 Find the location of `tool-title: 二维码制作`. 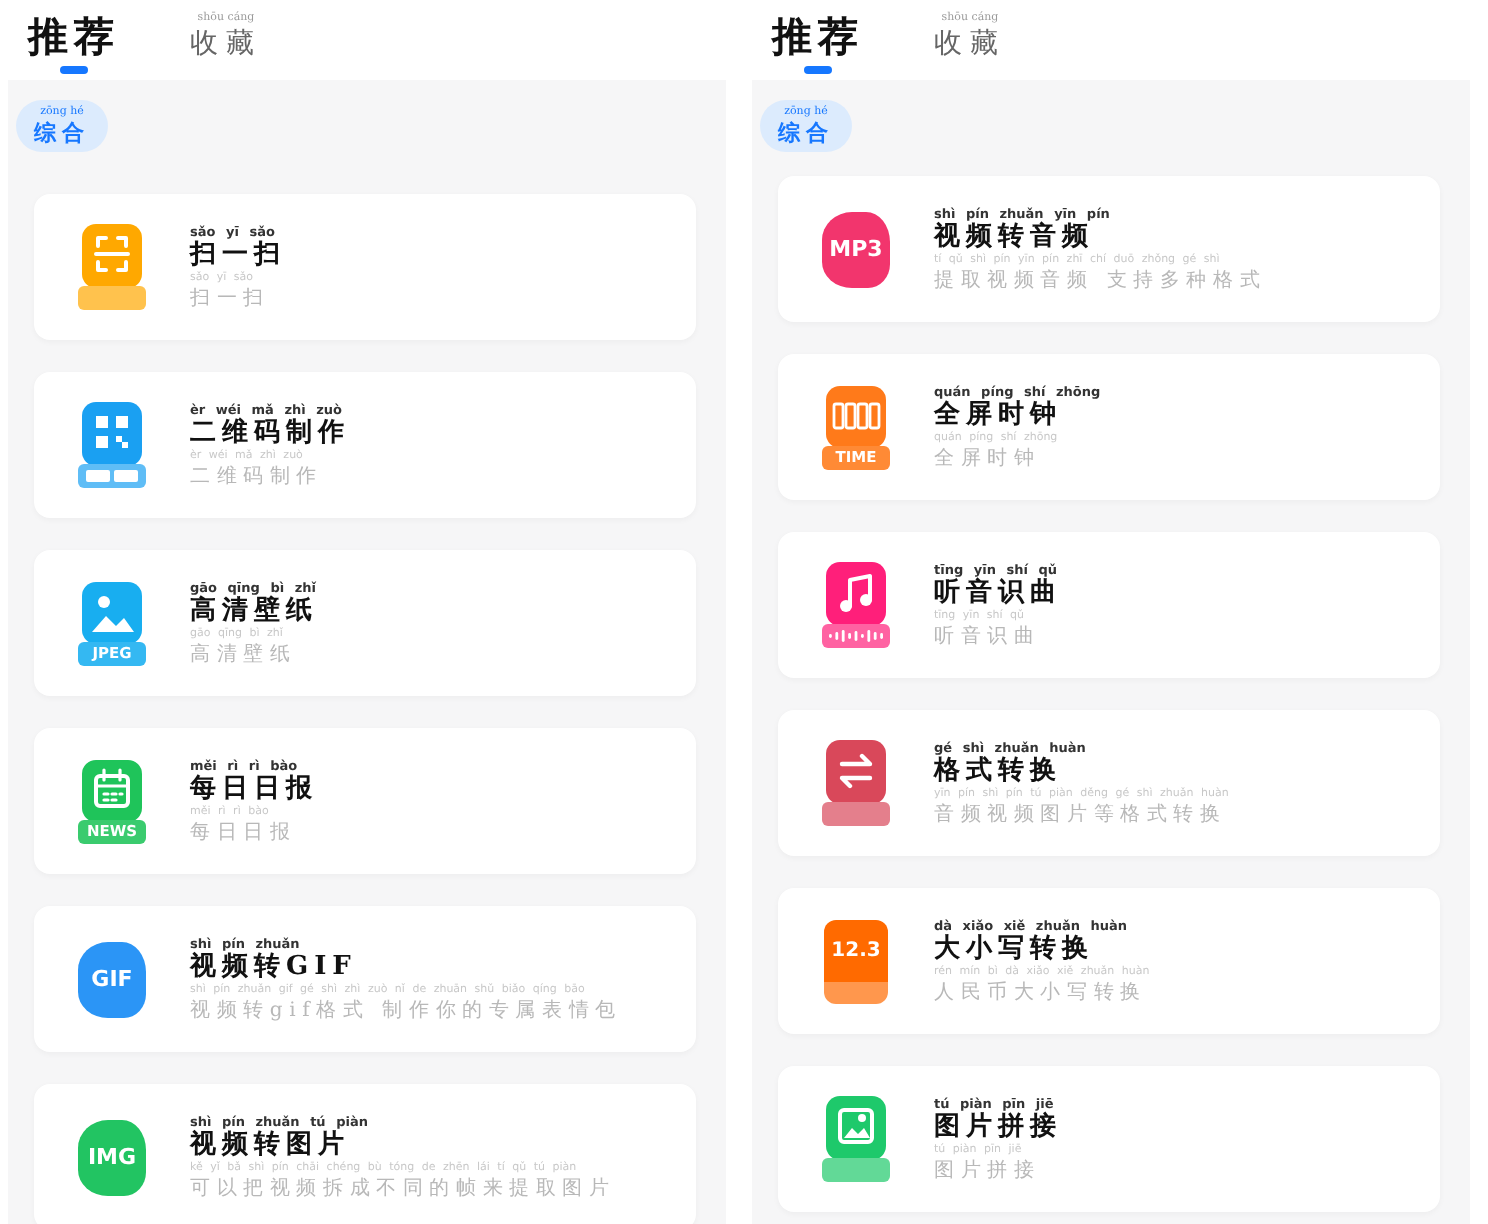

tool-title: 二维码制作 is located at coordinates (270, 433).